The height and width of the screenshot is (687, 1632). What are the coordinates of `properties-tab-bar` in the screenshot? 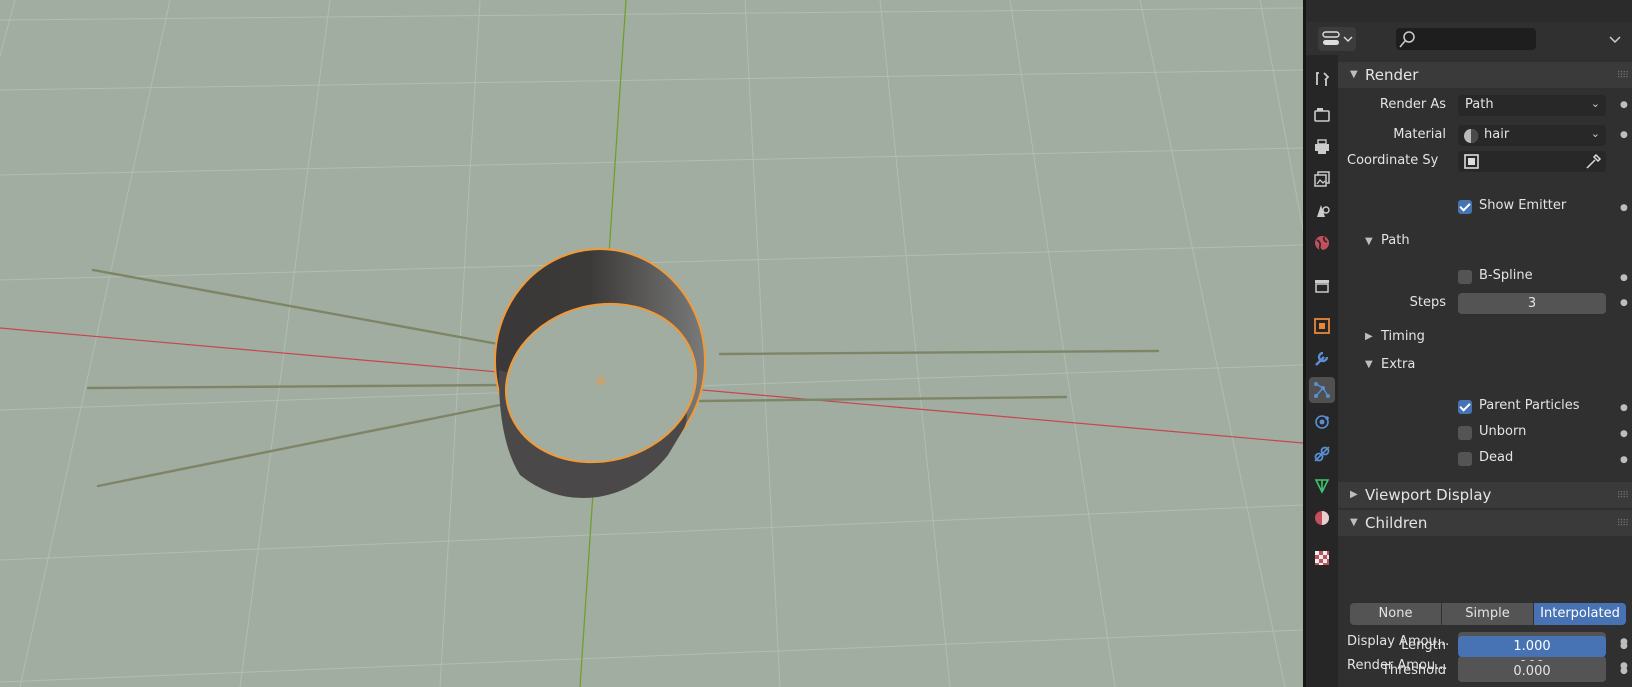 It's located at (1322, 371).